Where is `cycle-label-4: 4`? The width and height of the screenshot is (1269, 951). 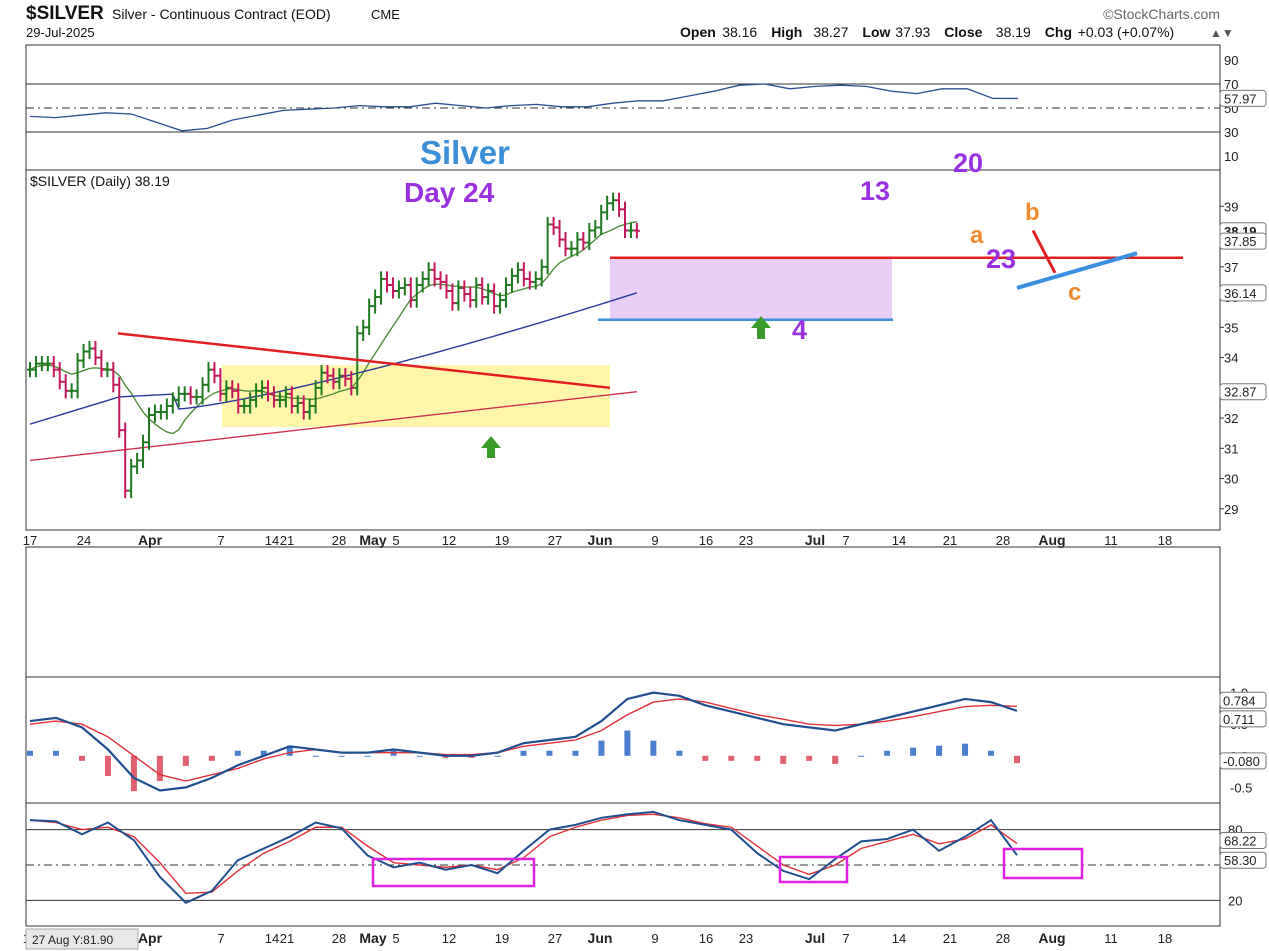
cycle-label-4: 4 is located at coordinates (799, 330).